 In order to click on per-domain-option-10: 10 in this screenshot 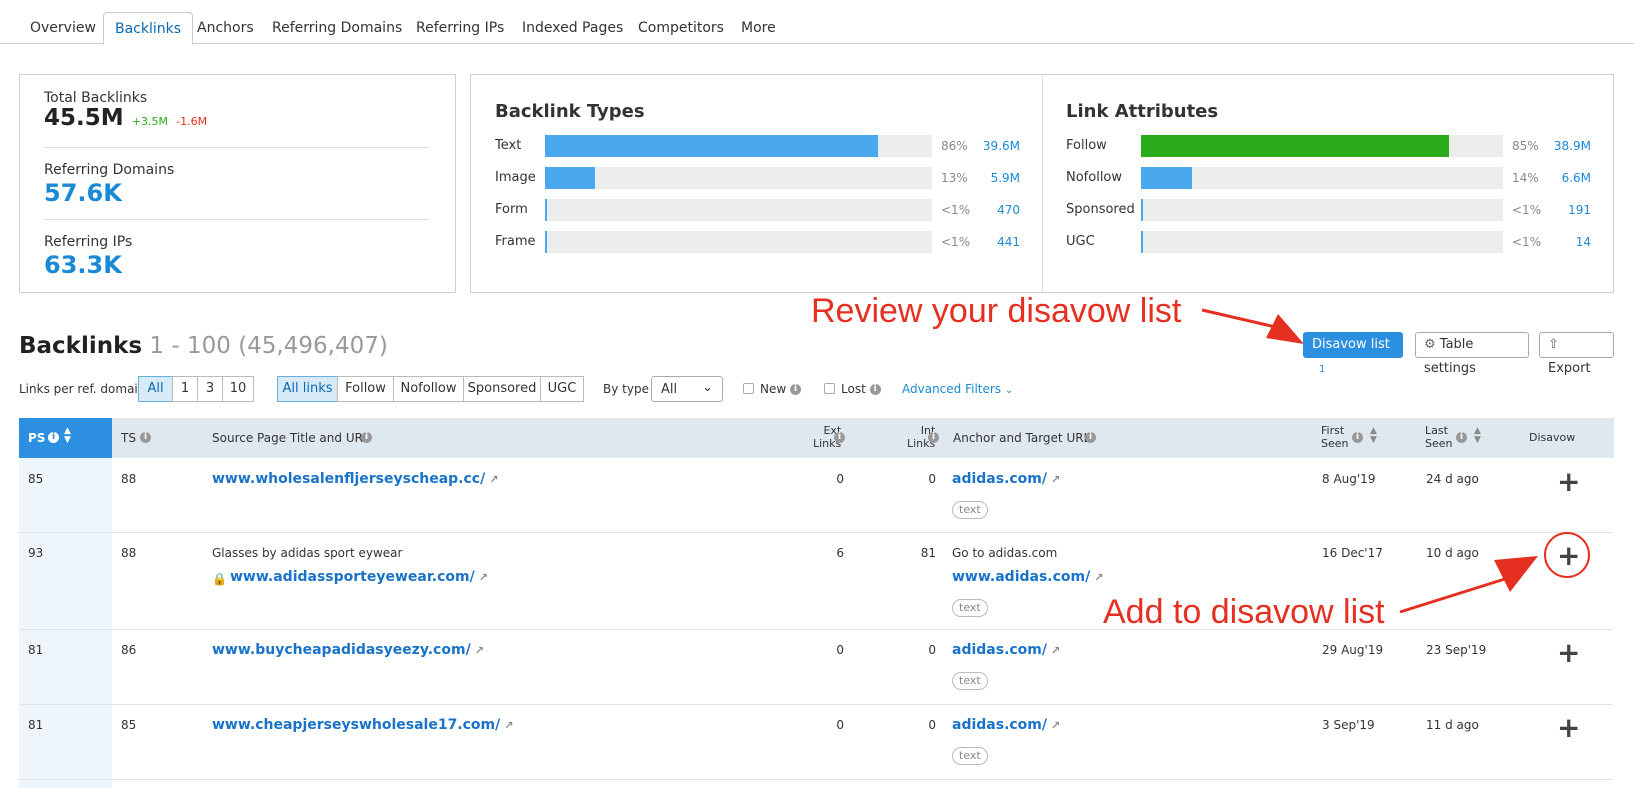, I will do `click(238, 389)`.